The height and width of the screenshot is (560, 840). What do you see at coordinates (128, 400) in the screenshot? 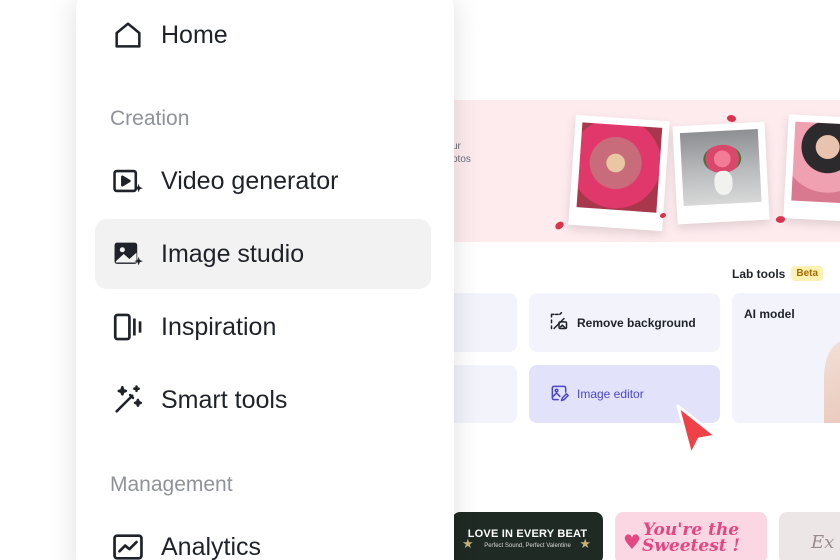
I see `magic-wand-icon` at bounding box center [128, 400].